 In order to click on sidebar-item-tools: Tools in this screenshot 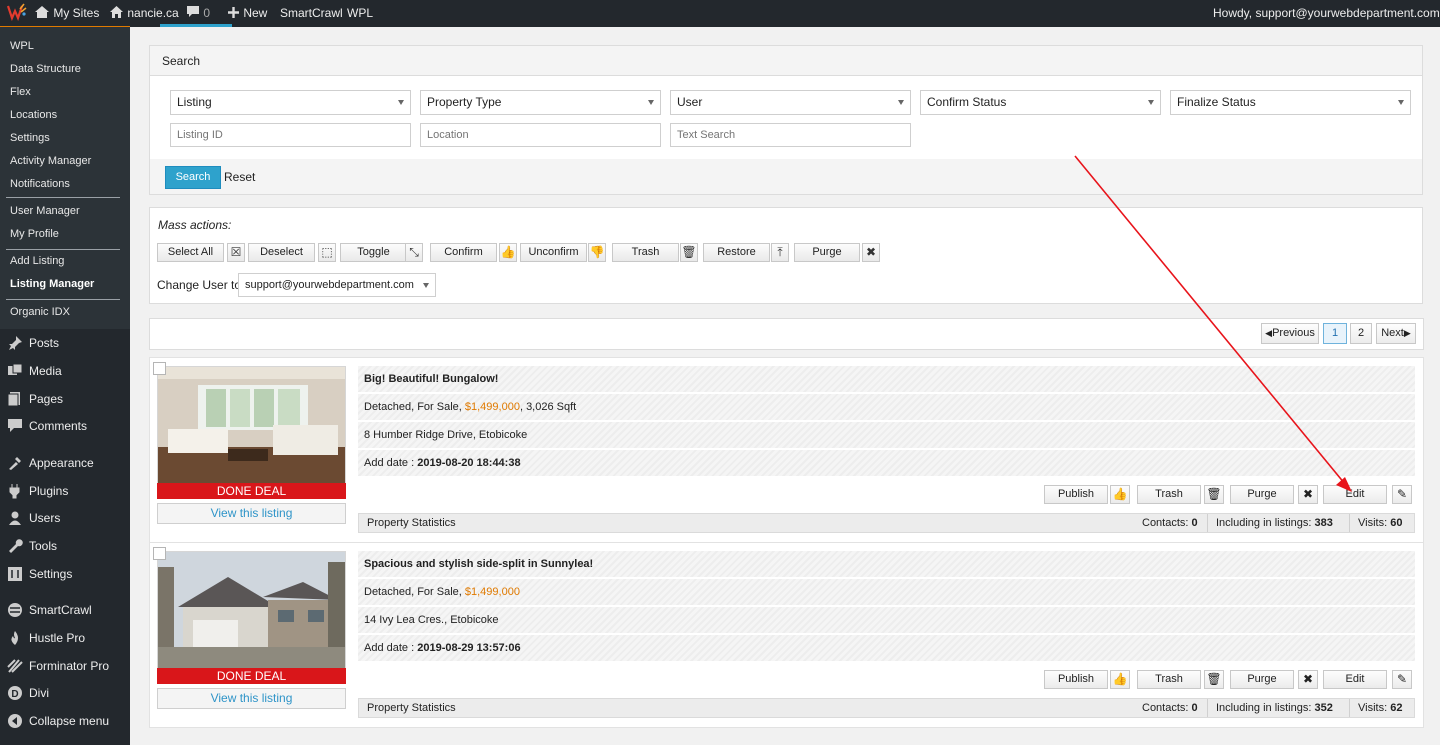, I will do `click(32, 546)`.